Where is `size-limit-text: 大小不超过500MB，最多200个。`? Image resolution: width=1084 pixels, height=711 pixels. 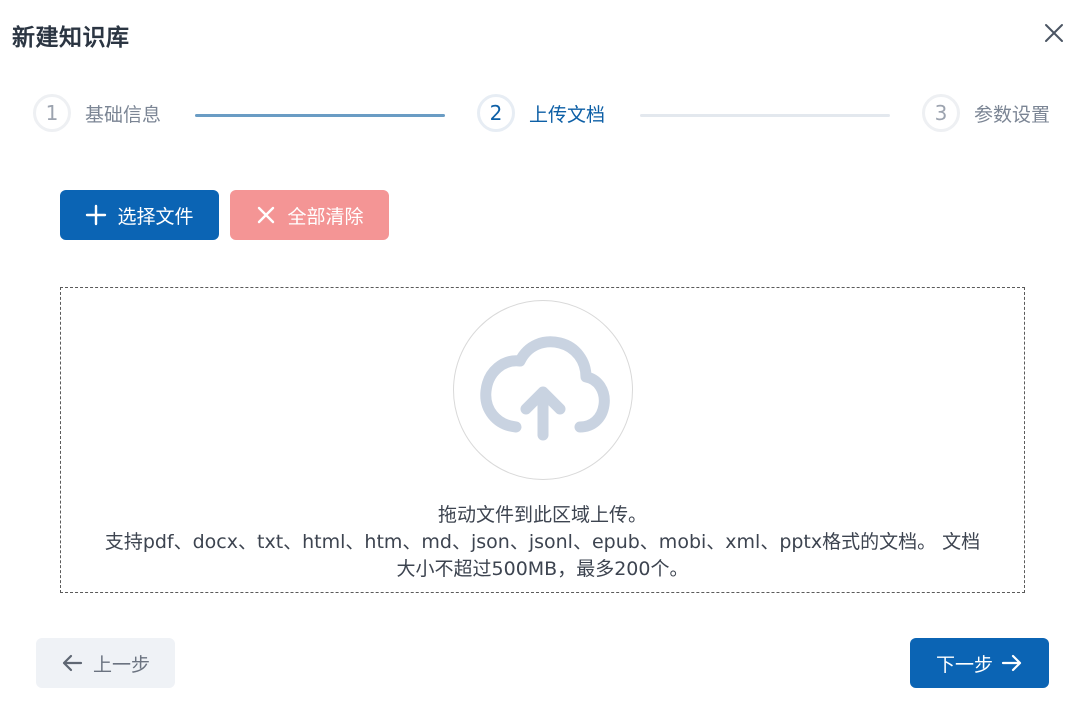 size-limit-text: 大小不超过500MB，最多200个。 is located at coordinates (542, 569).